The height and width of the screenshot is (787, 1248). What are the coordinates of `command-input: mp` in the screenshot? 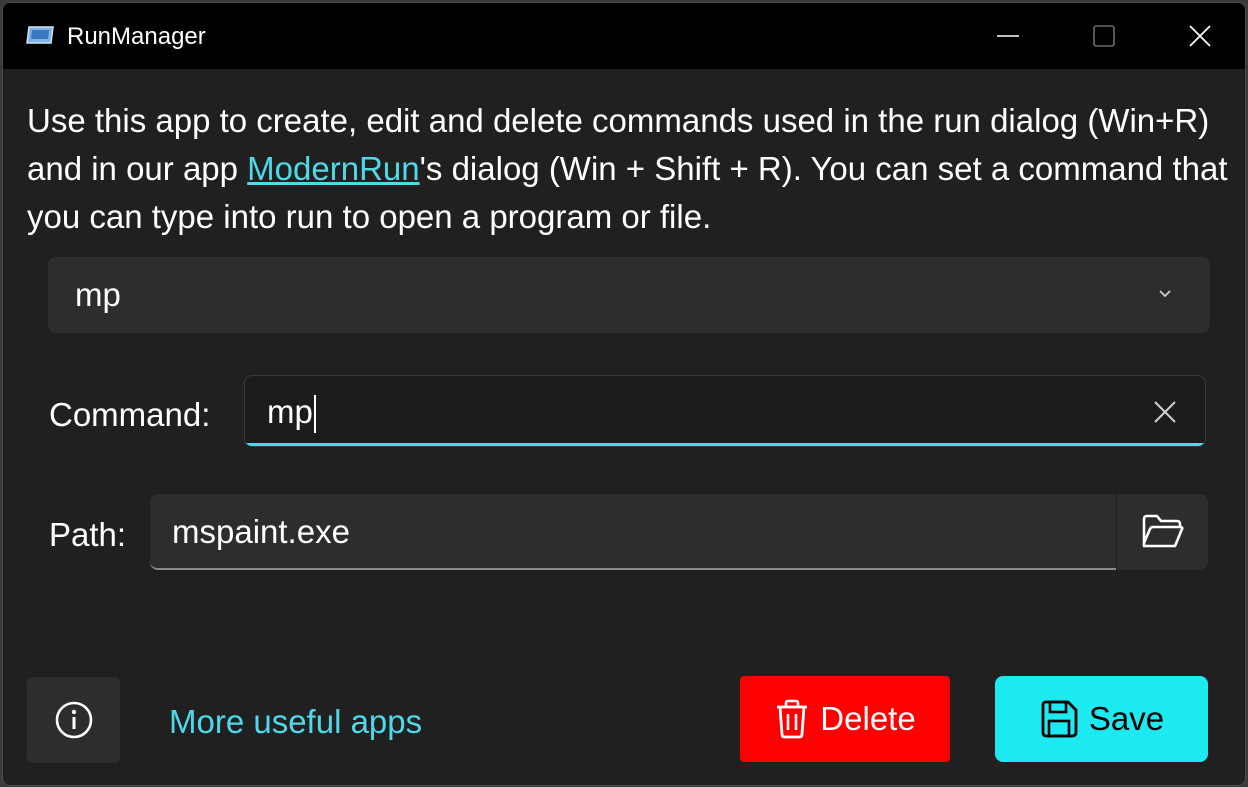 It's located at (725, 411).